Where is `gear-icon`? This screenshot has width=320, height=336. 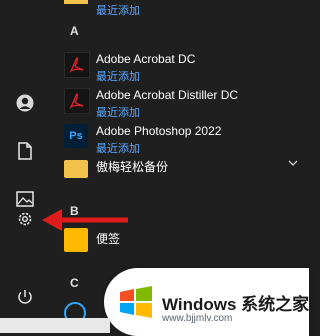
gear-icon is located at coordinates (25, 219).